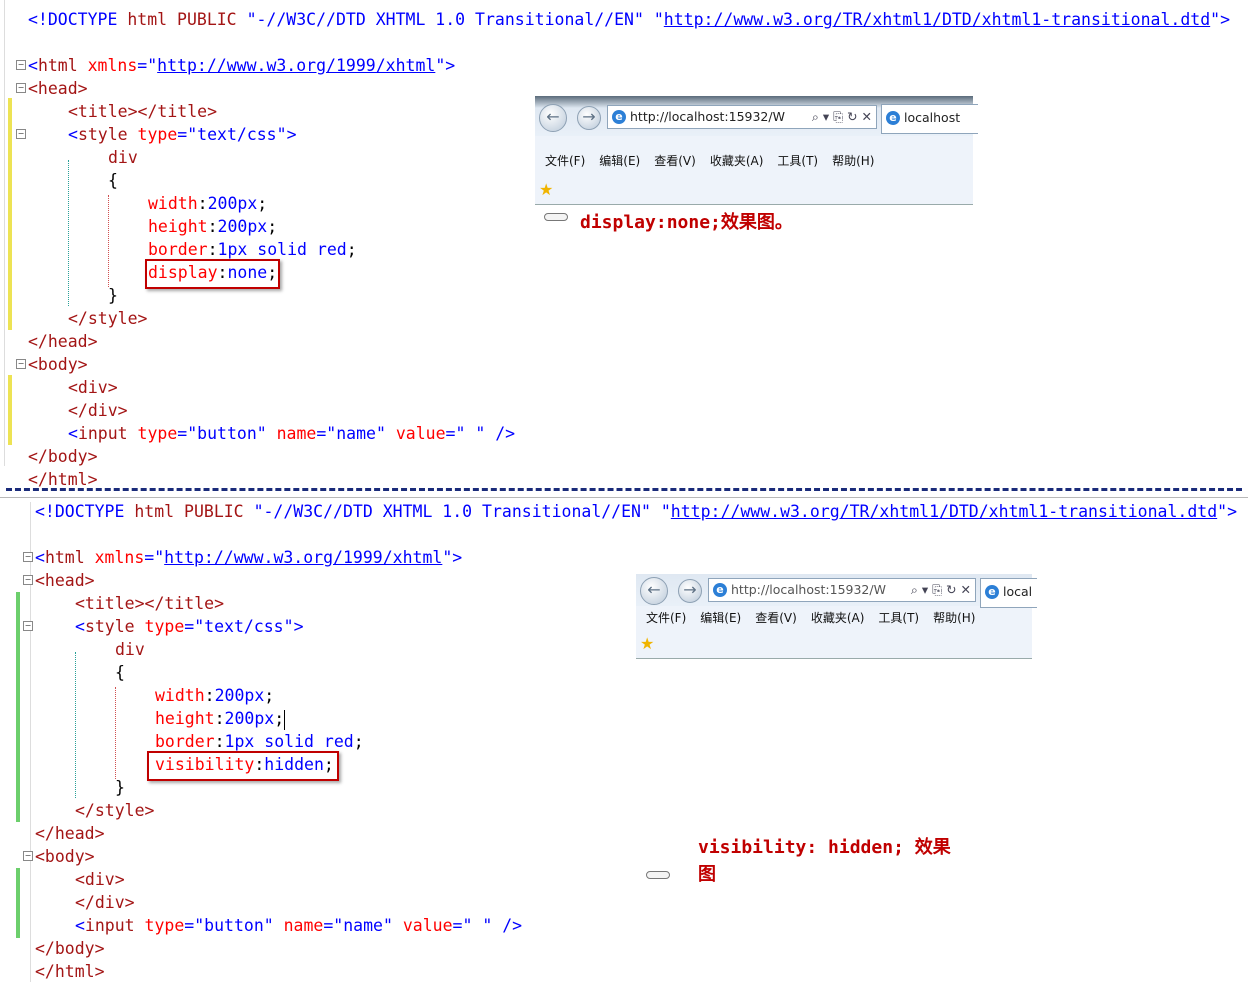 The width and height of the screenshot is (1248, 1006). What do you see at coordinates (824, 861) in the screenshot?
I see `note-visibility-hidden: visibility: hidden; 效果 图` at bounding box center [824, 861].